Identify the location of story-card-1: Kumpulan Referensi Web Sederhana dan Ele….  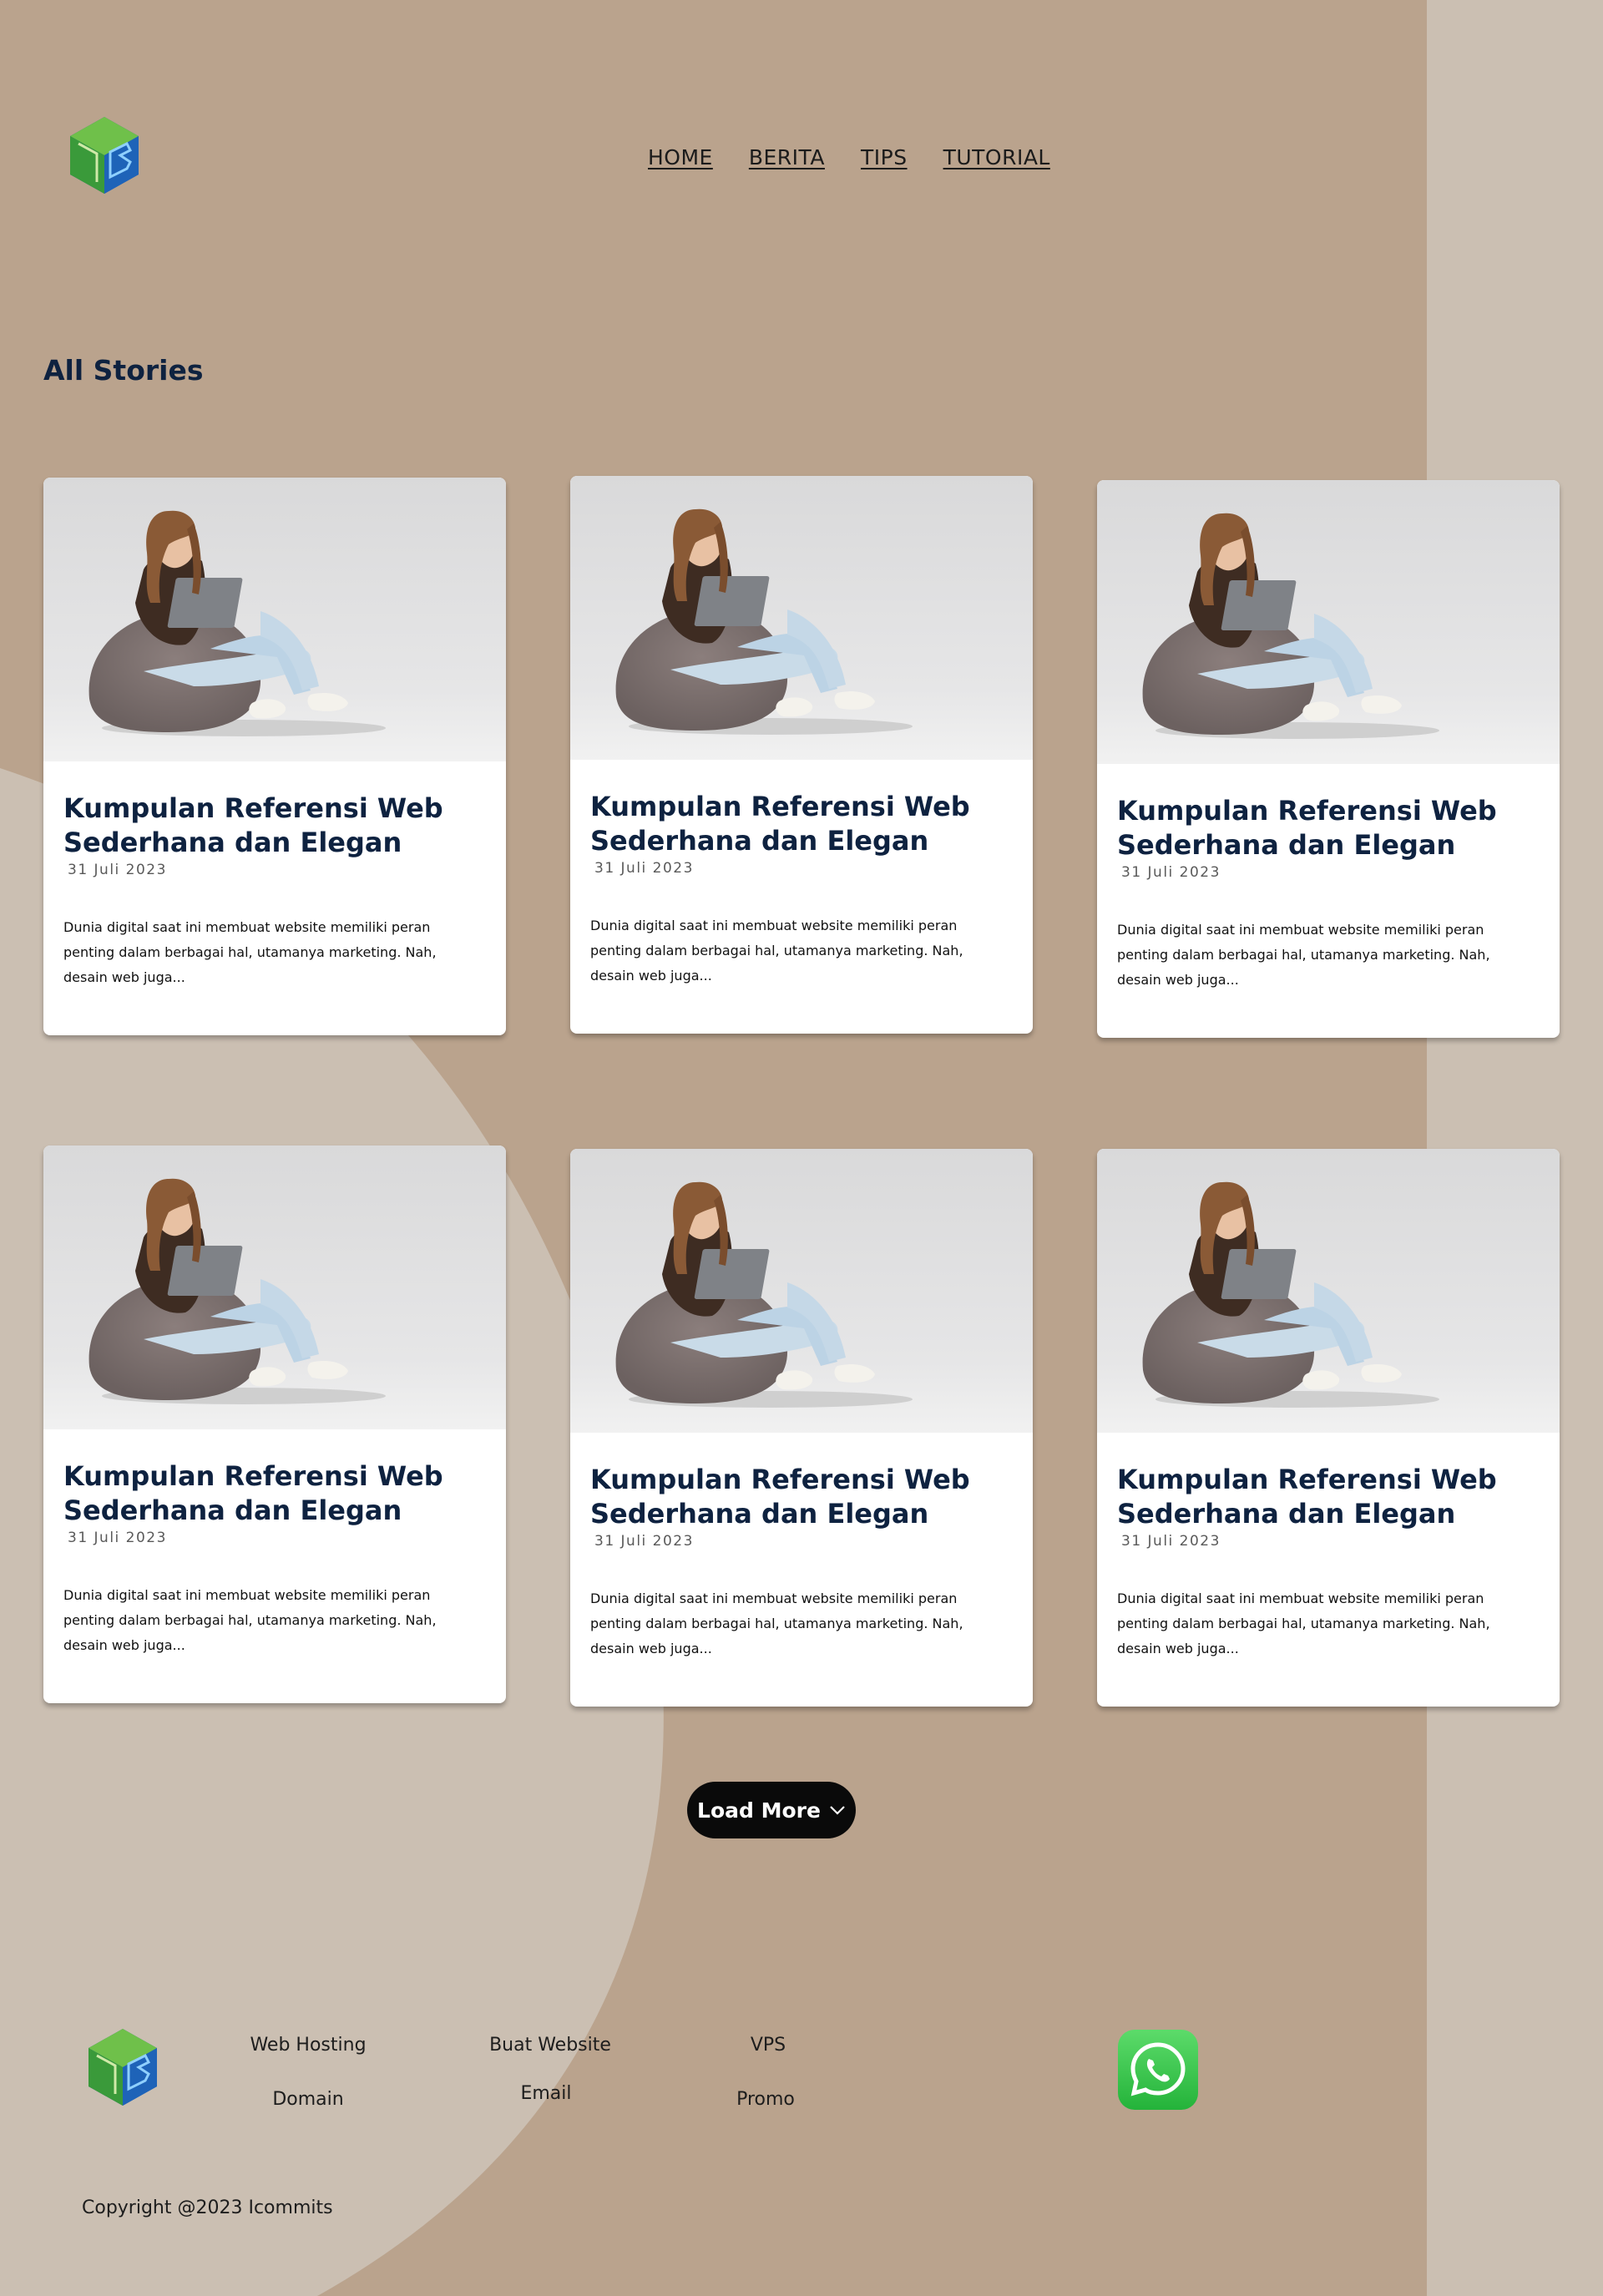
(274, 756).